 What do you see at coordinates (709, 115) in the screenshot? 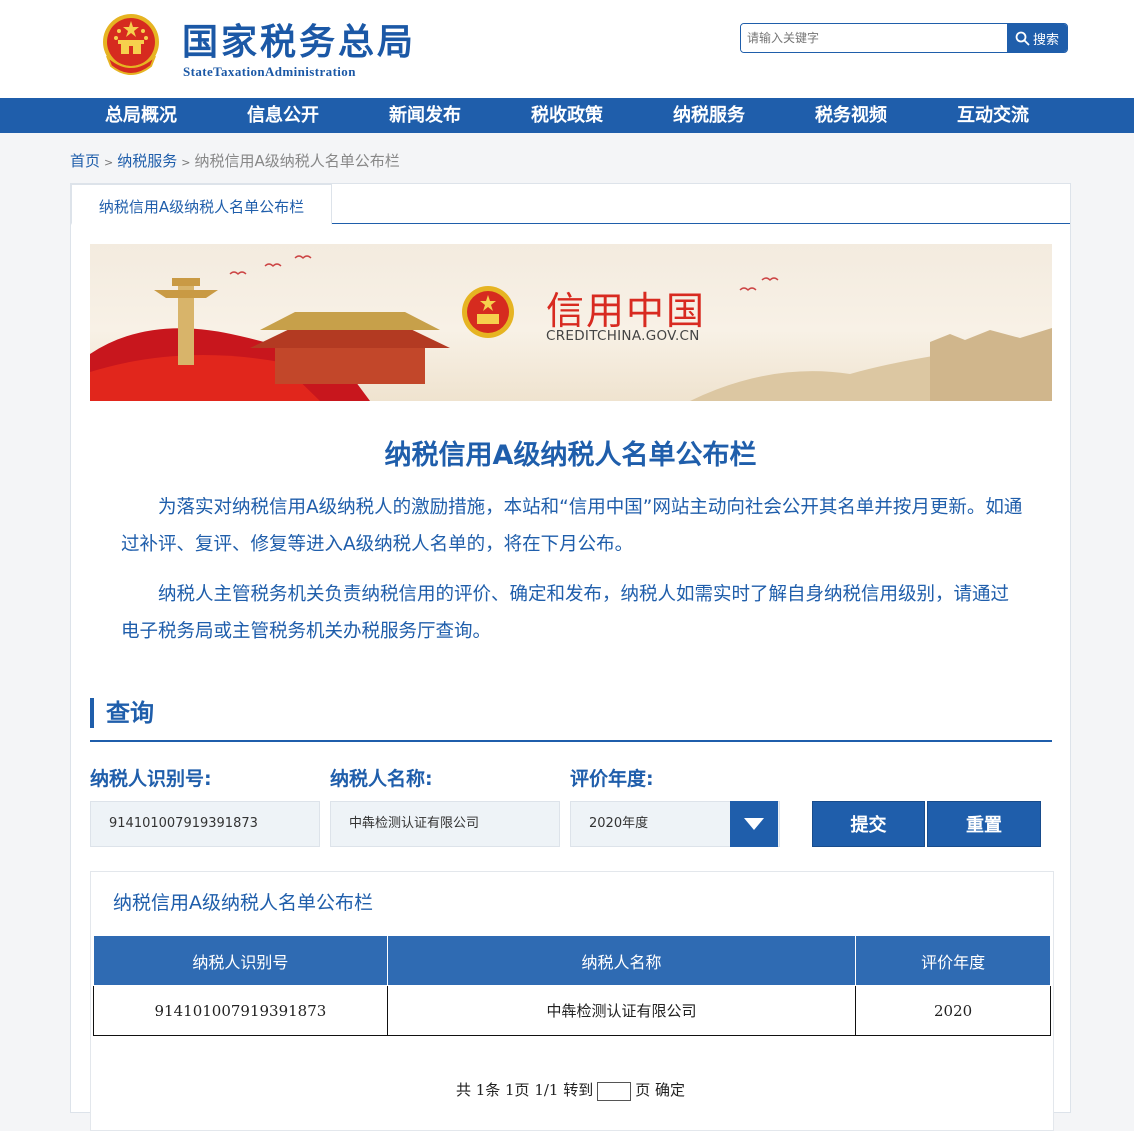
I see `nav-item-service: 纳税服务` at bounding box center [709, 115].